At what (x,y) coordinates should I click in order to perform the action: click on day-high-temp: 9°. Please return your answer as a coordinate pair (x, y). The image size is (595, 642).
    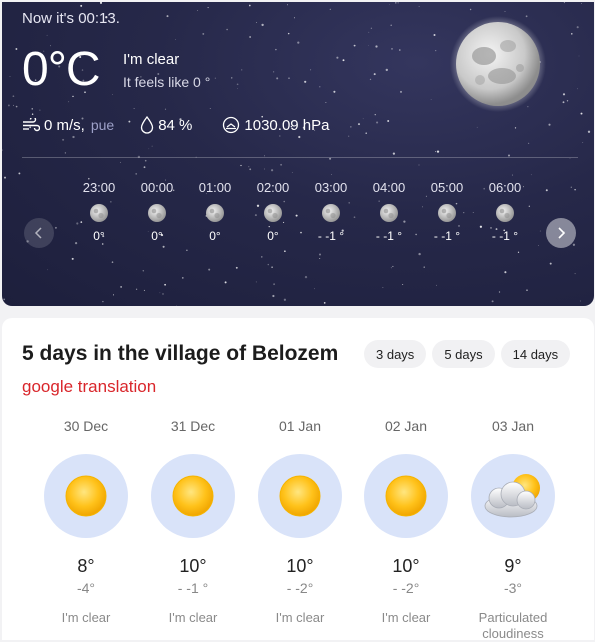
    Looking at the image, I should click on (513, 566).